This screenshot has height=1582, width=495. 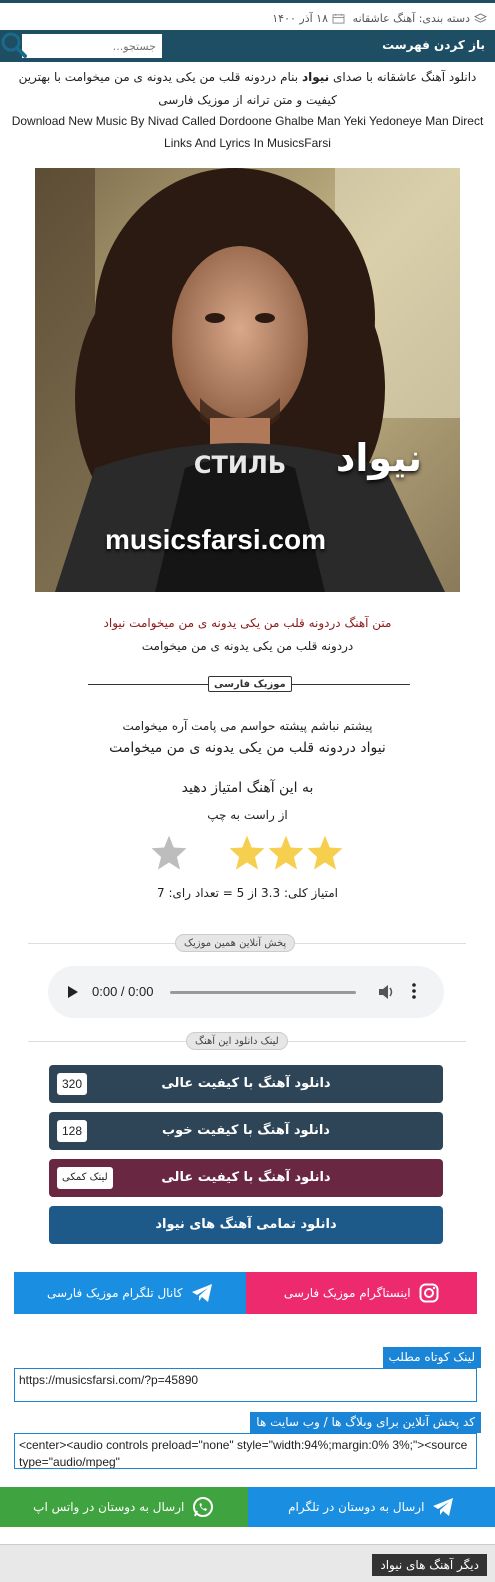 I want to click on more-options-icon, so click(x=414, y=991).